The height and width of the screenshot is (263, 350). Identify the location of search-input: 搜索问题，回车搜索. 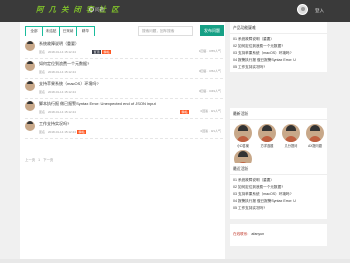
(165, 31).